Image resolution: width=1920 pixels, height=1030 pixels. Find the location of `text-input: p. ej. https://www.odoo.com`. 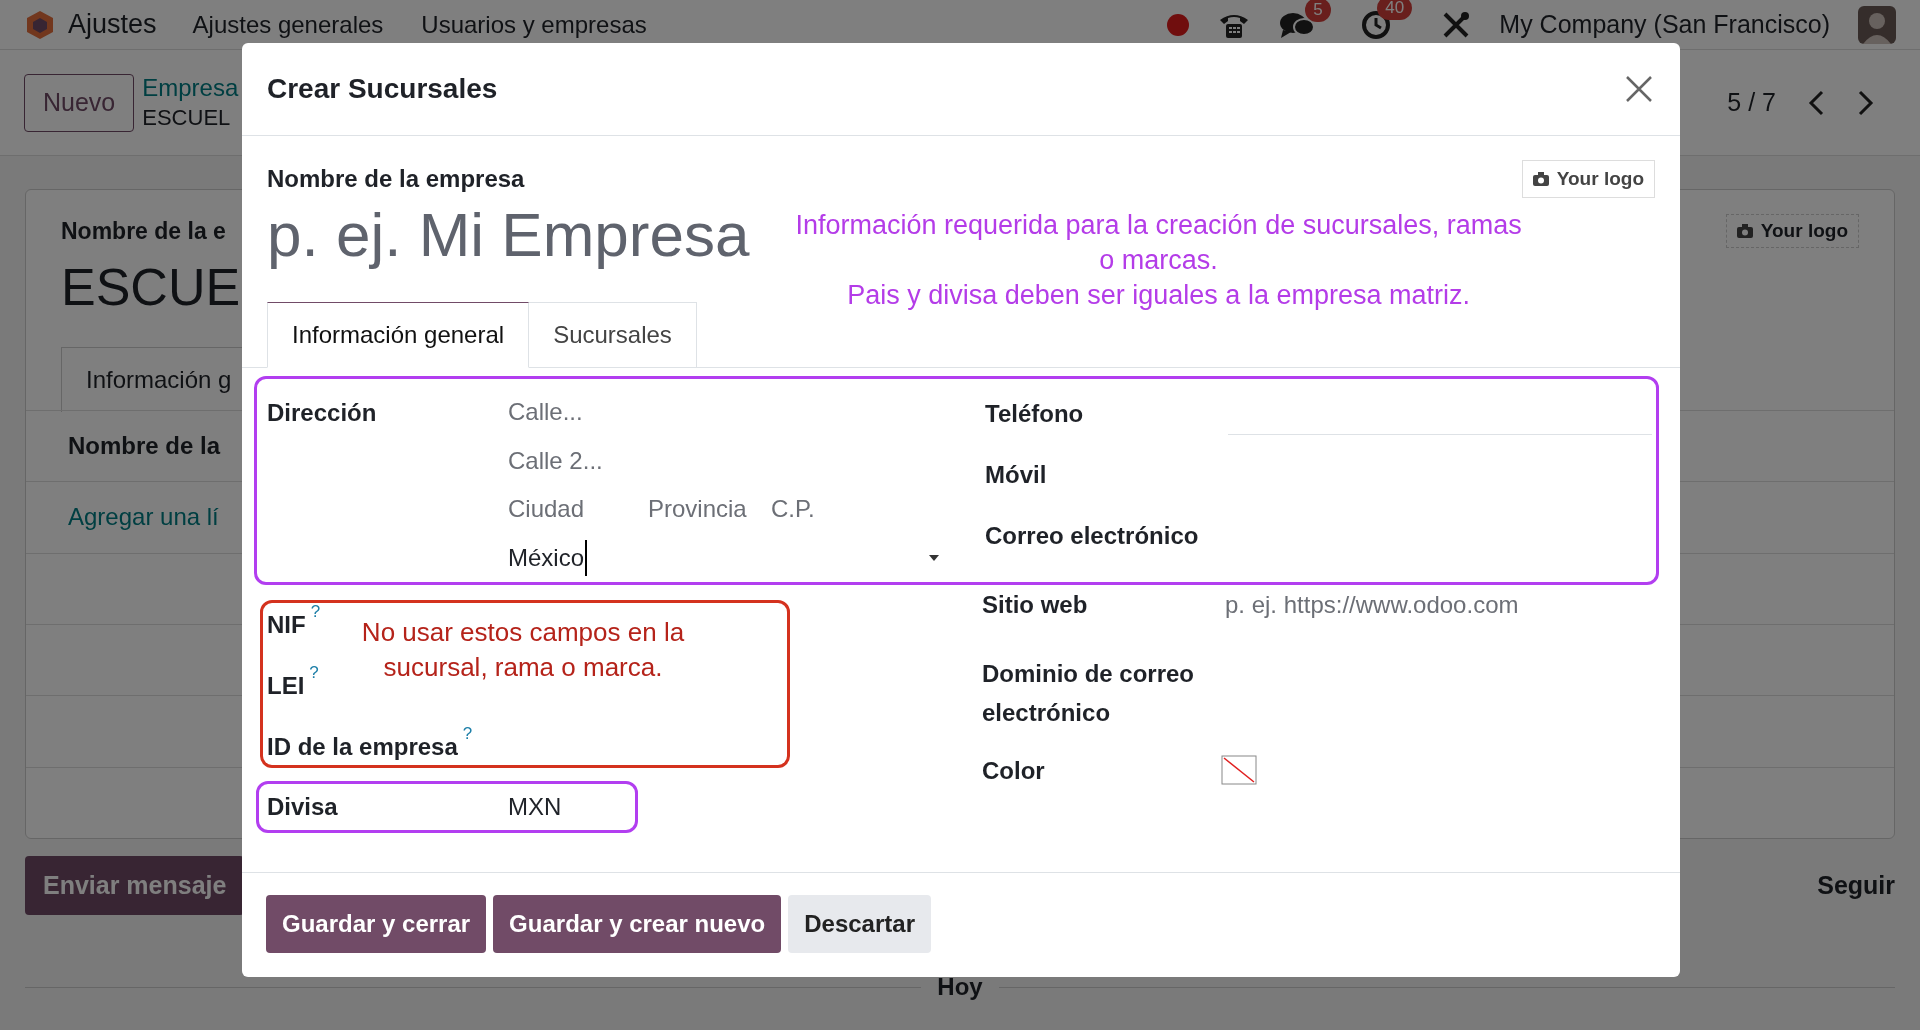

text-input: p. ej. https://www.odoo.com is located at coordinates (1442, 604).